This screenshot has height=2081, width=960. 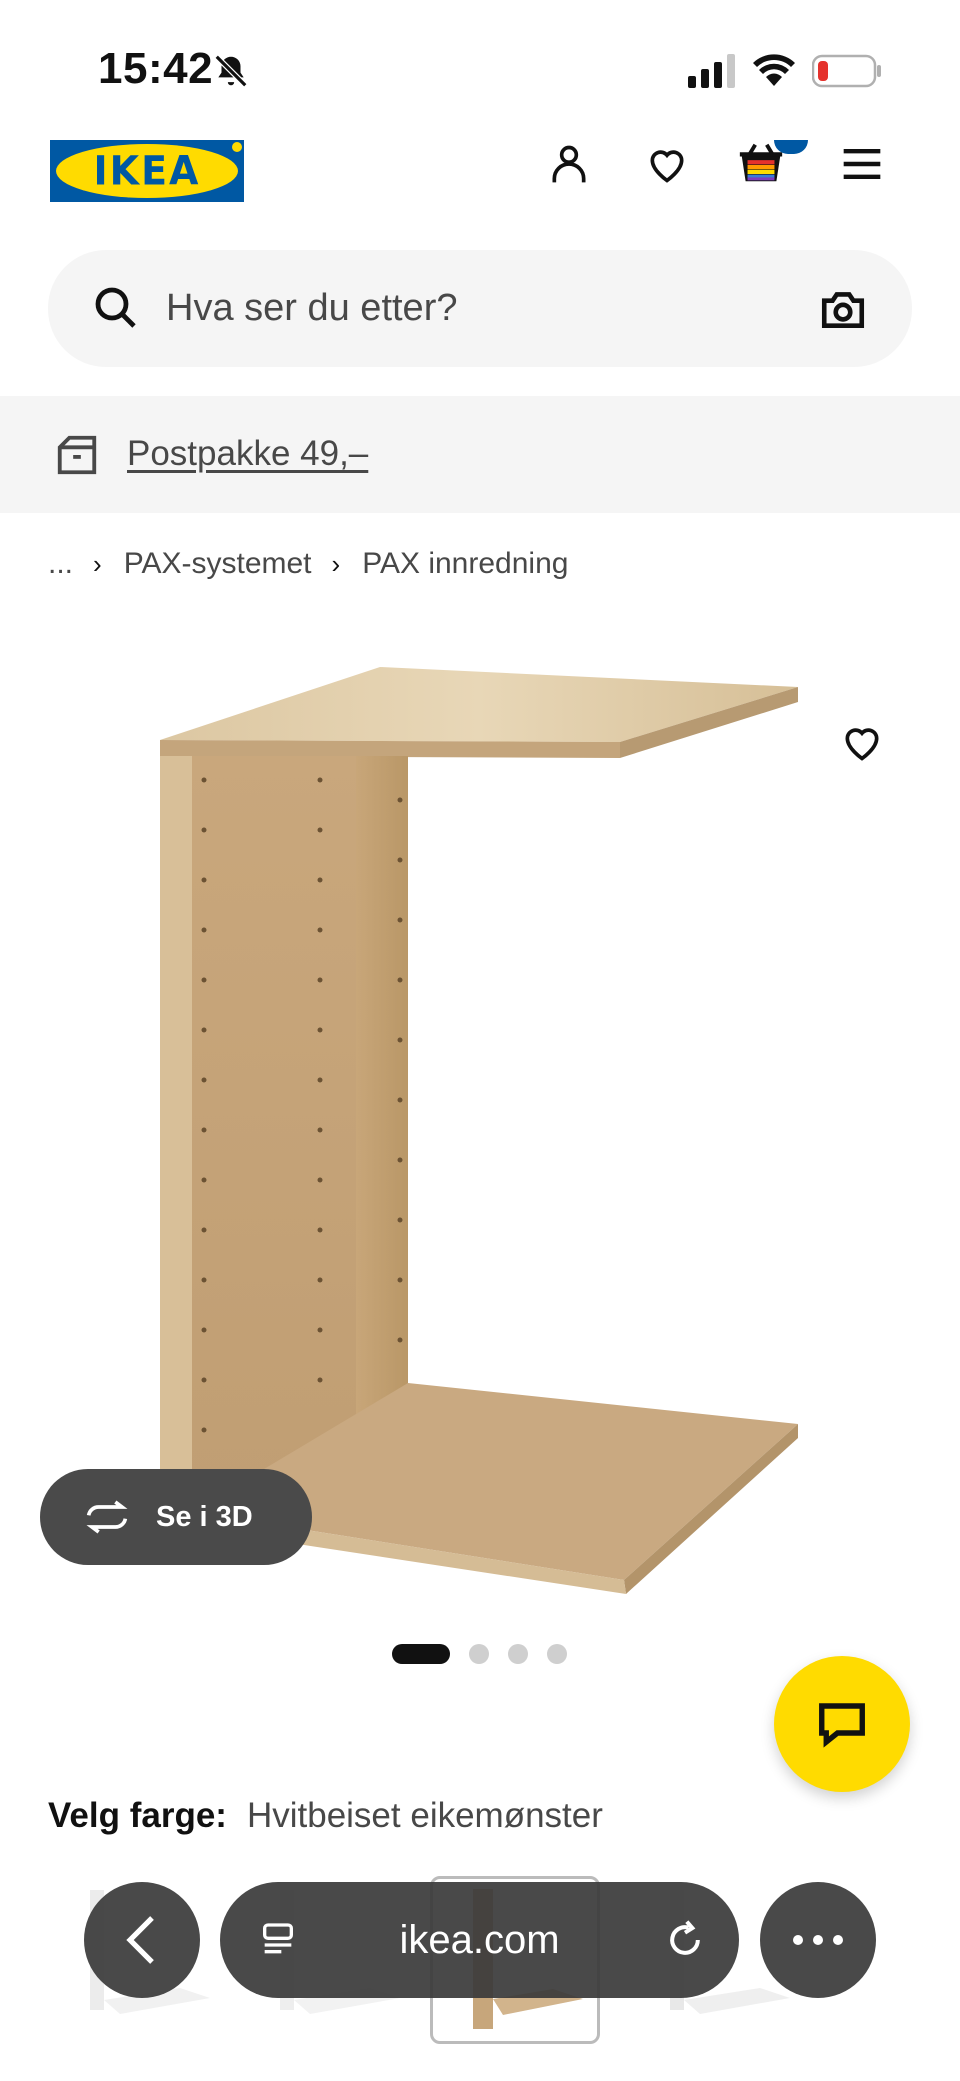 I want to click on search-icon, so click(x=115, y=307).